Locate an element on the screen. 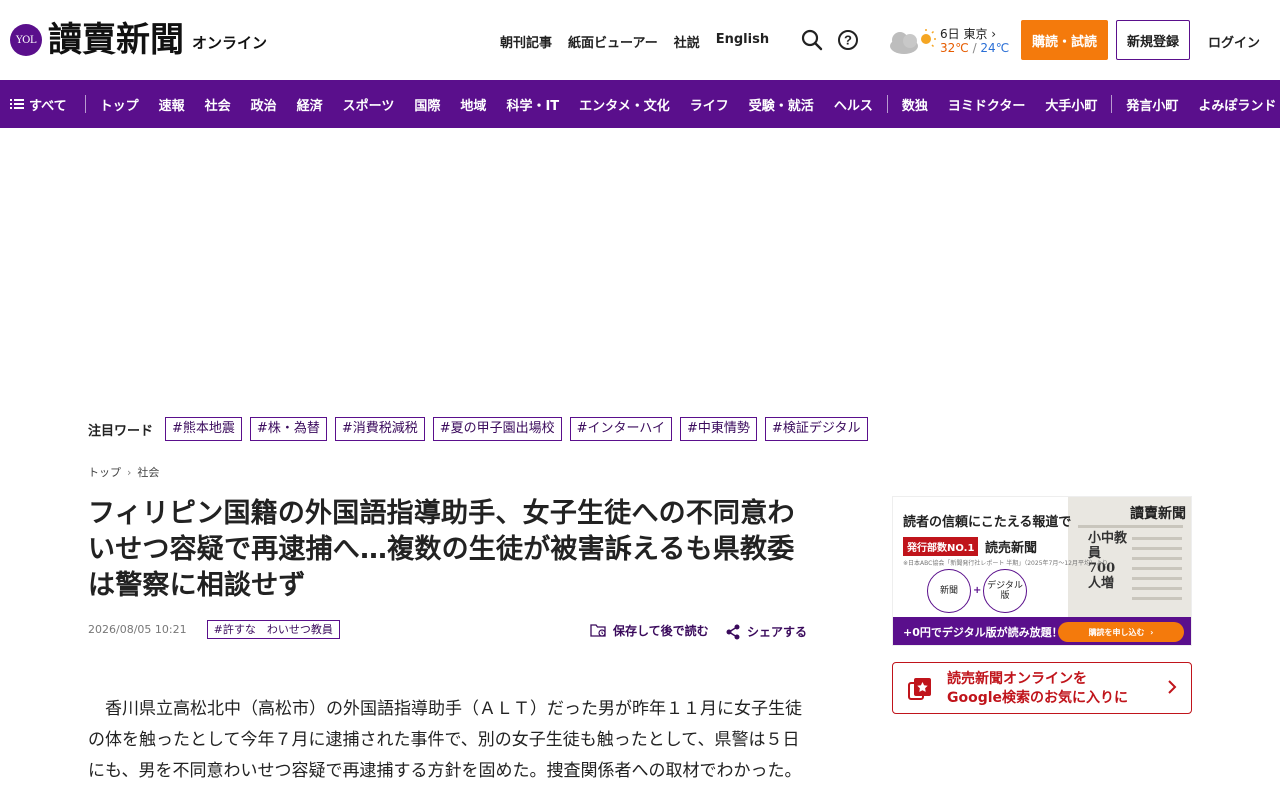 This screenshot has height=800, width=1280. yol-badge: YOL is located at coordinates (26, 40).